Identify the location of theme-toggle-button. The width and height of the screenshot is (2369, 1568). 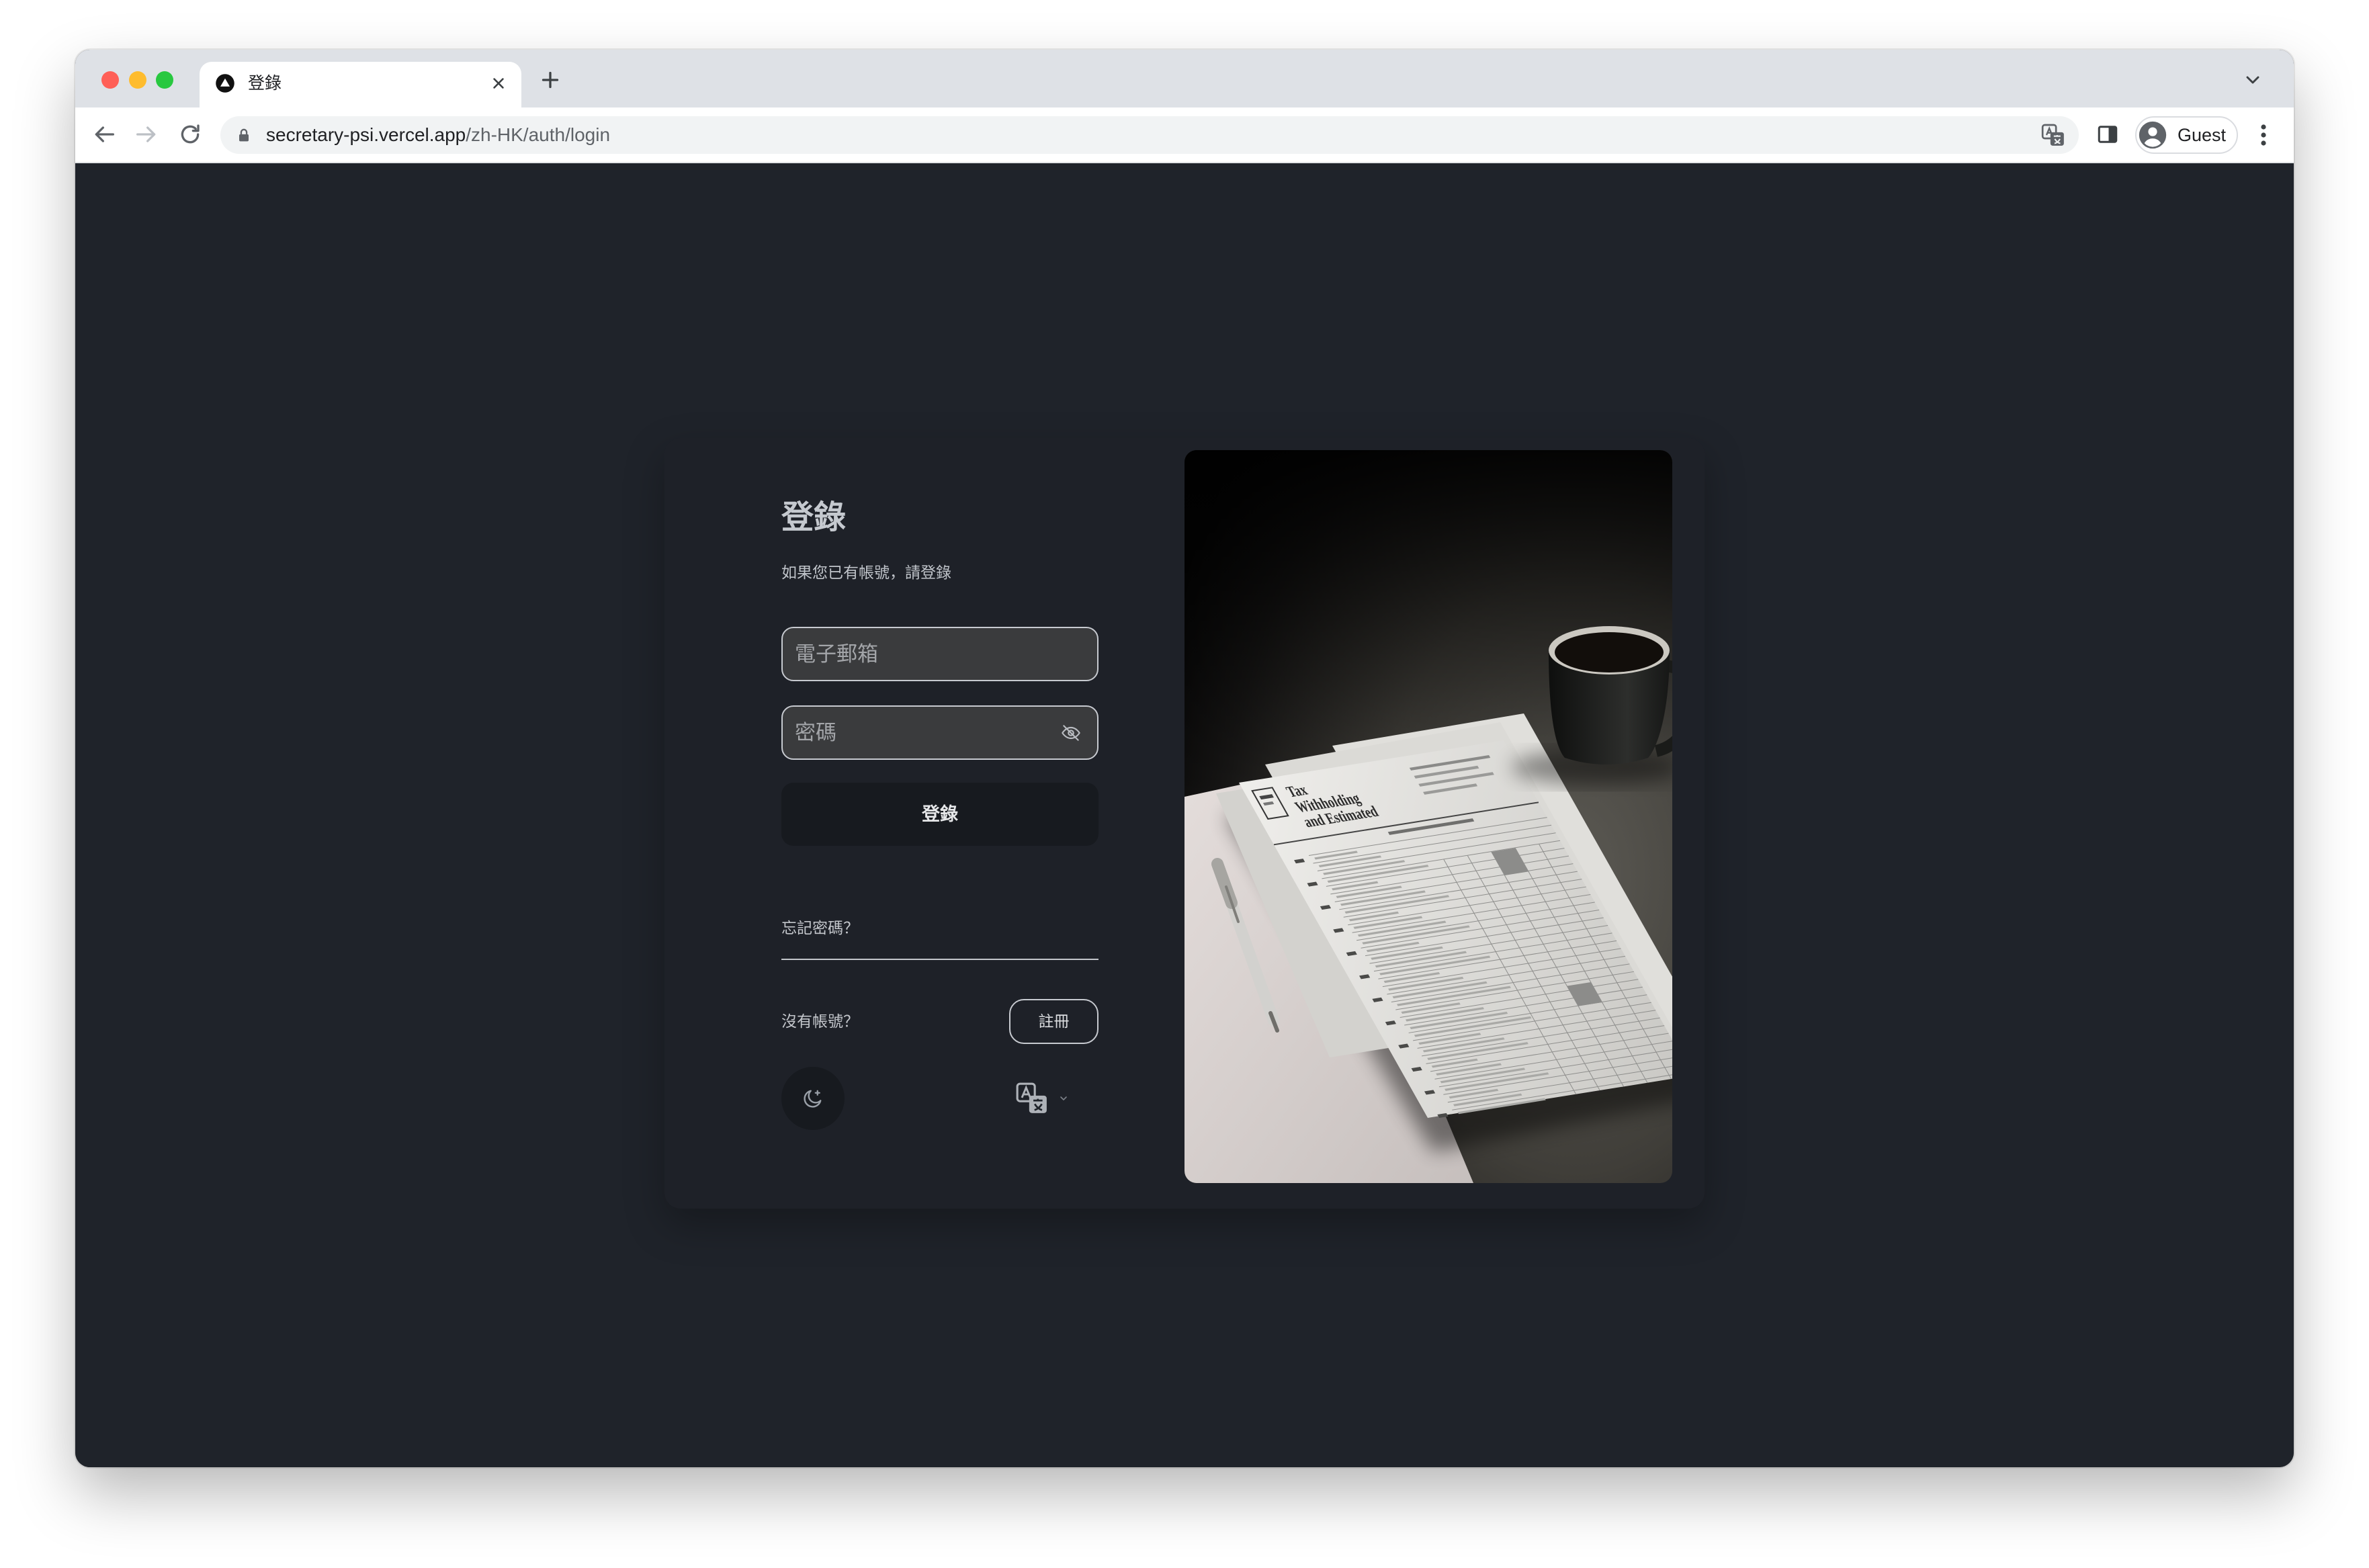
(813, 1098).